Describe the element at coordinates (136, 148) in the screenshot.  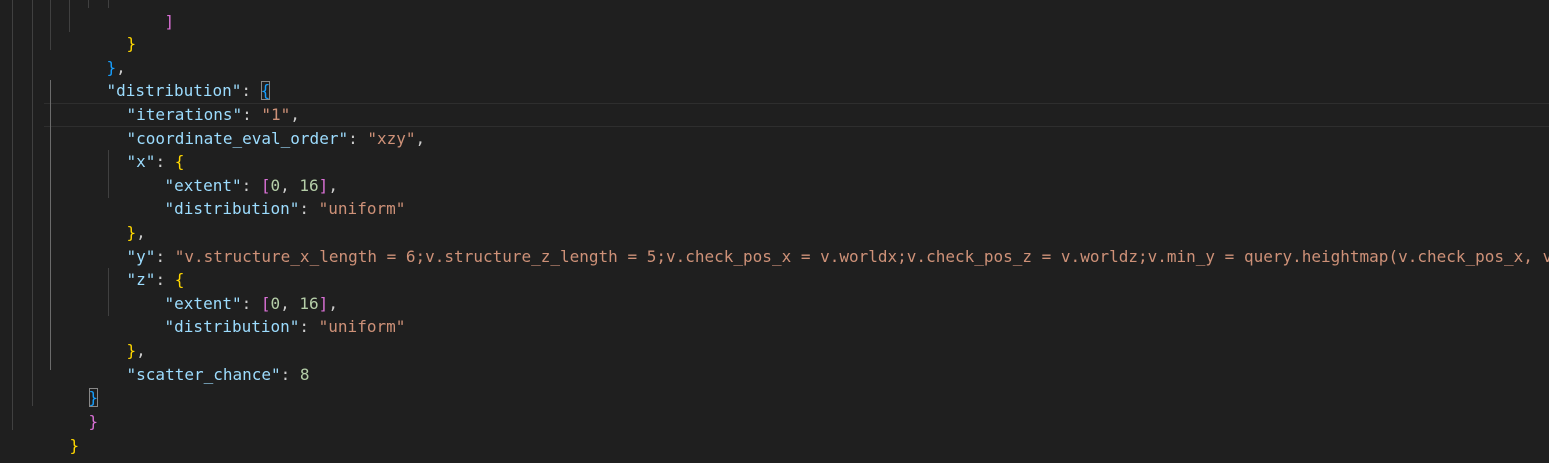
I see `code-line: "x": {` at that location.